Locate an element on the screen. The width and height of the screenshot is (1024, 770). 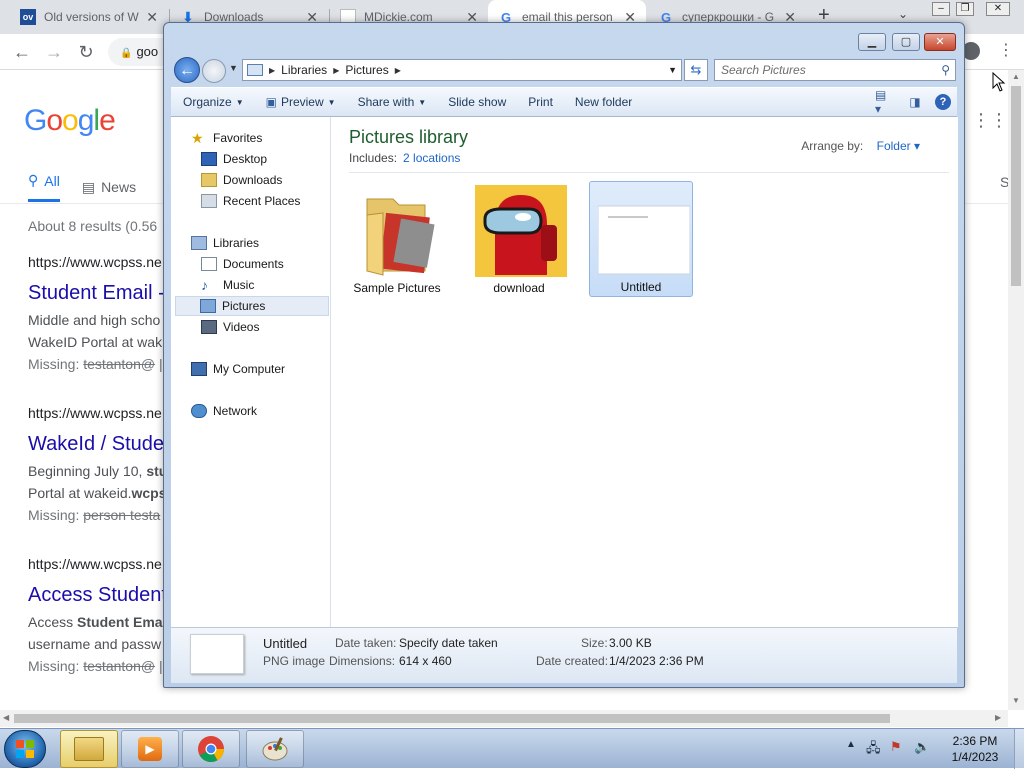
locations-link: 2 locations is located at coordinates (431, 158).